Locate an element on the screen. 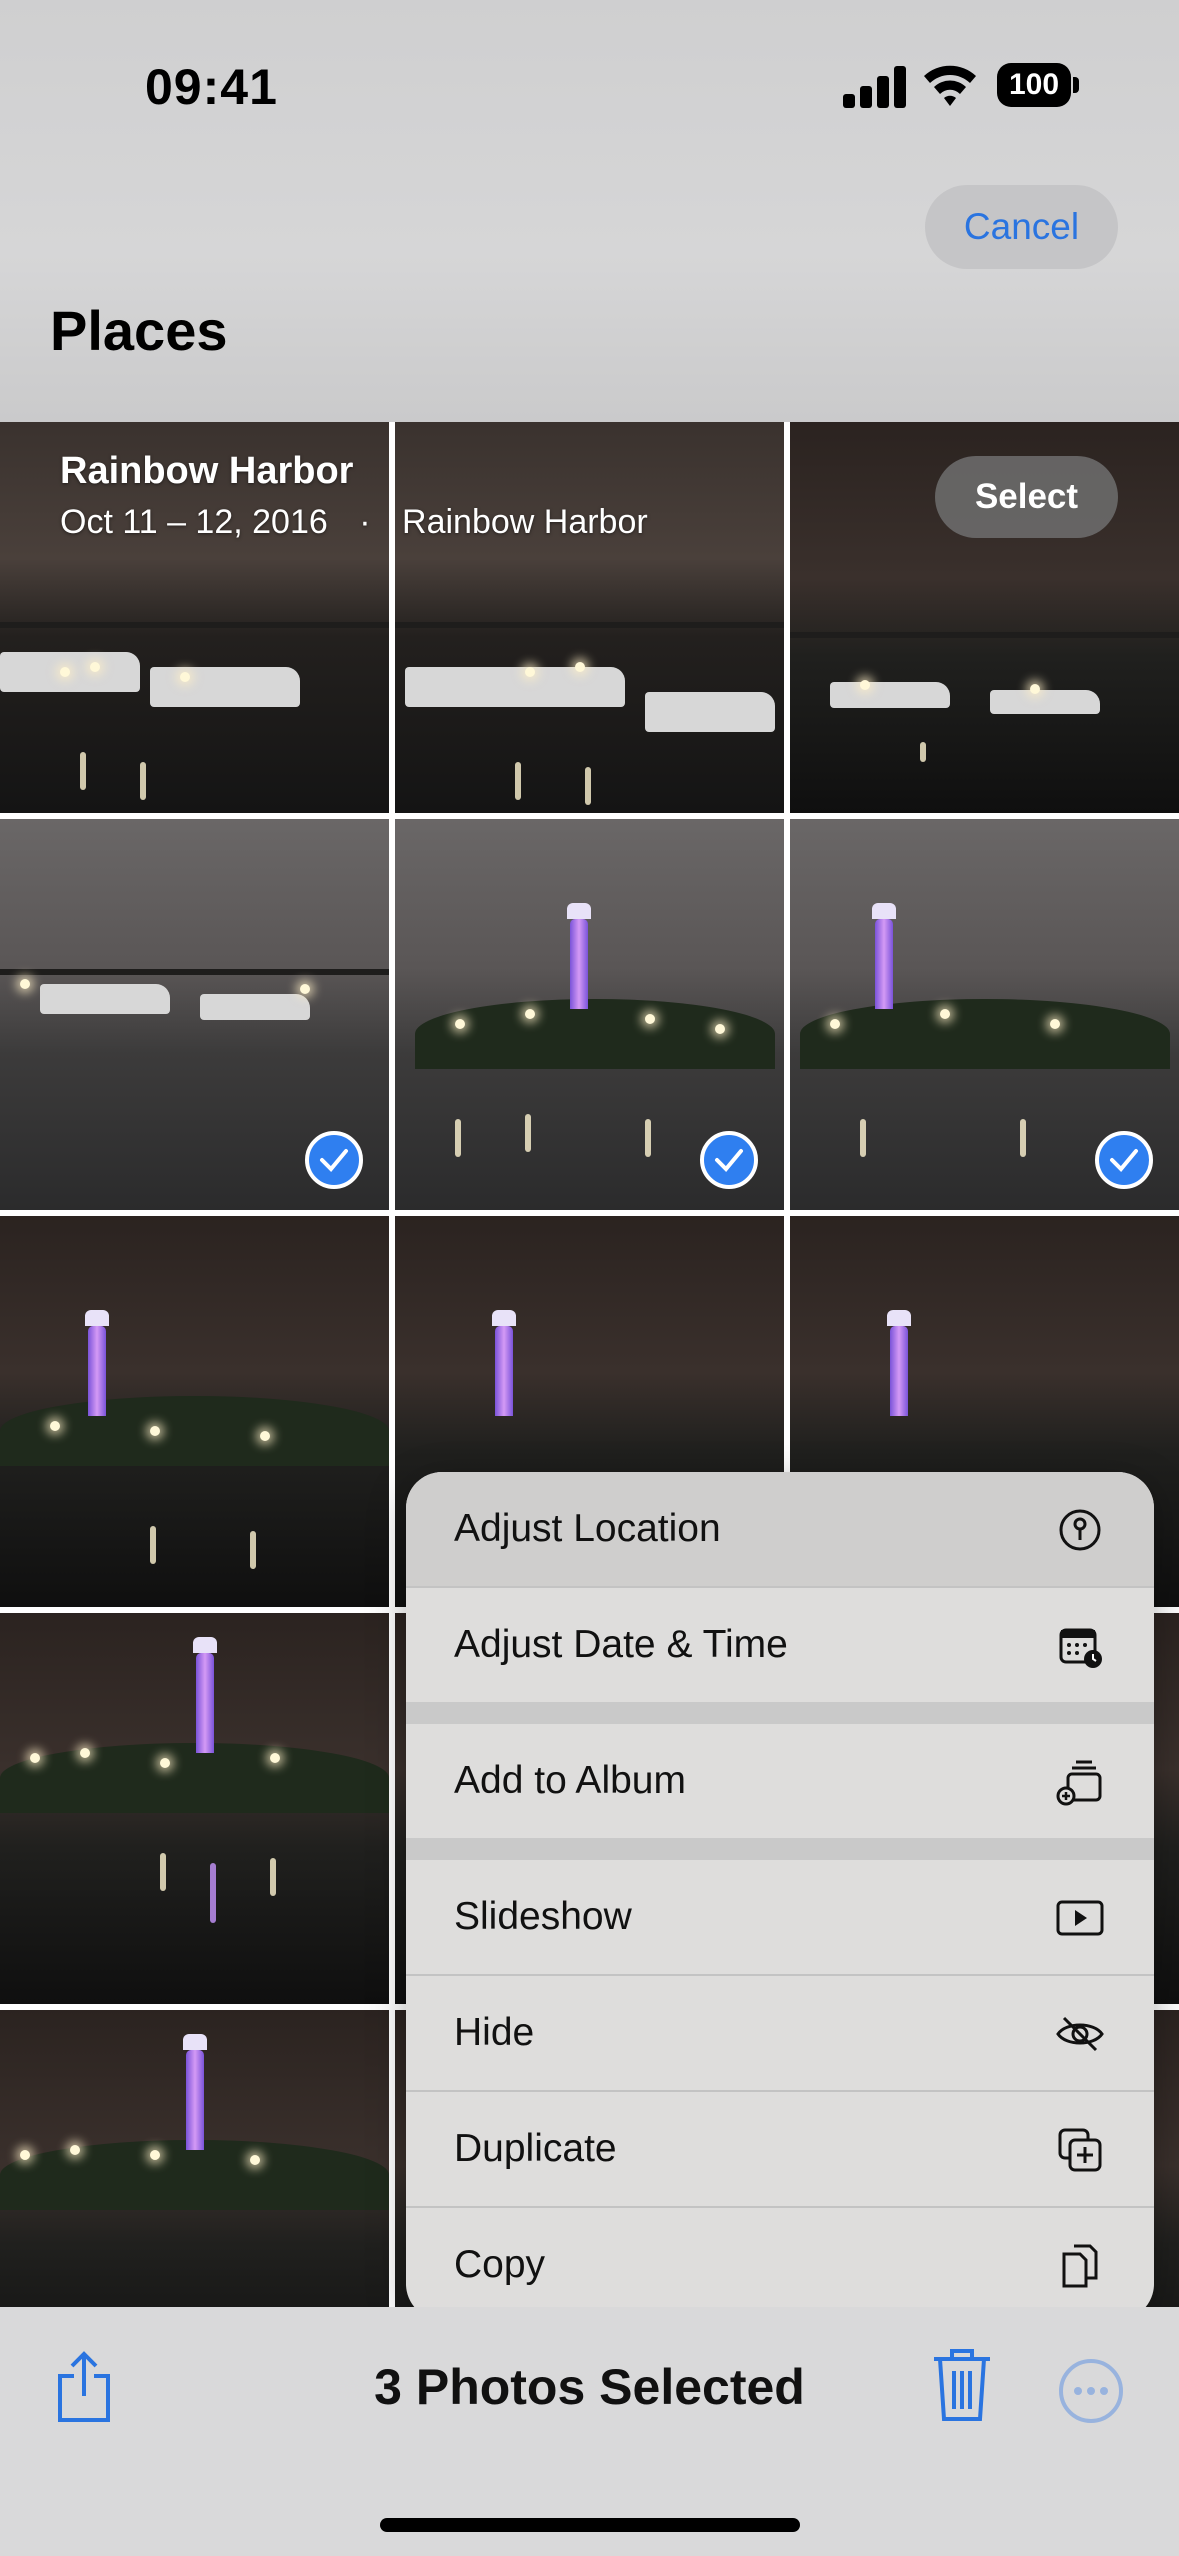 The width and height of the screenshot is (1179, 2556). menu-item-adjust-date-time: Adjust Date & Time is located at coordinates (780, 1645).